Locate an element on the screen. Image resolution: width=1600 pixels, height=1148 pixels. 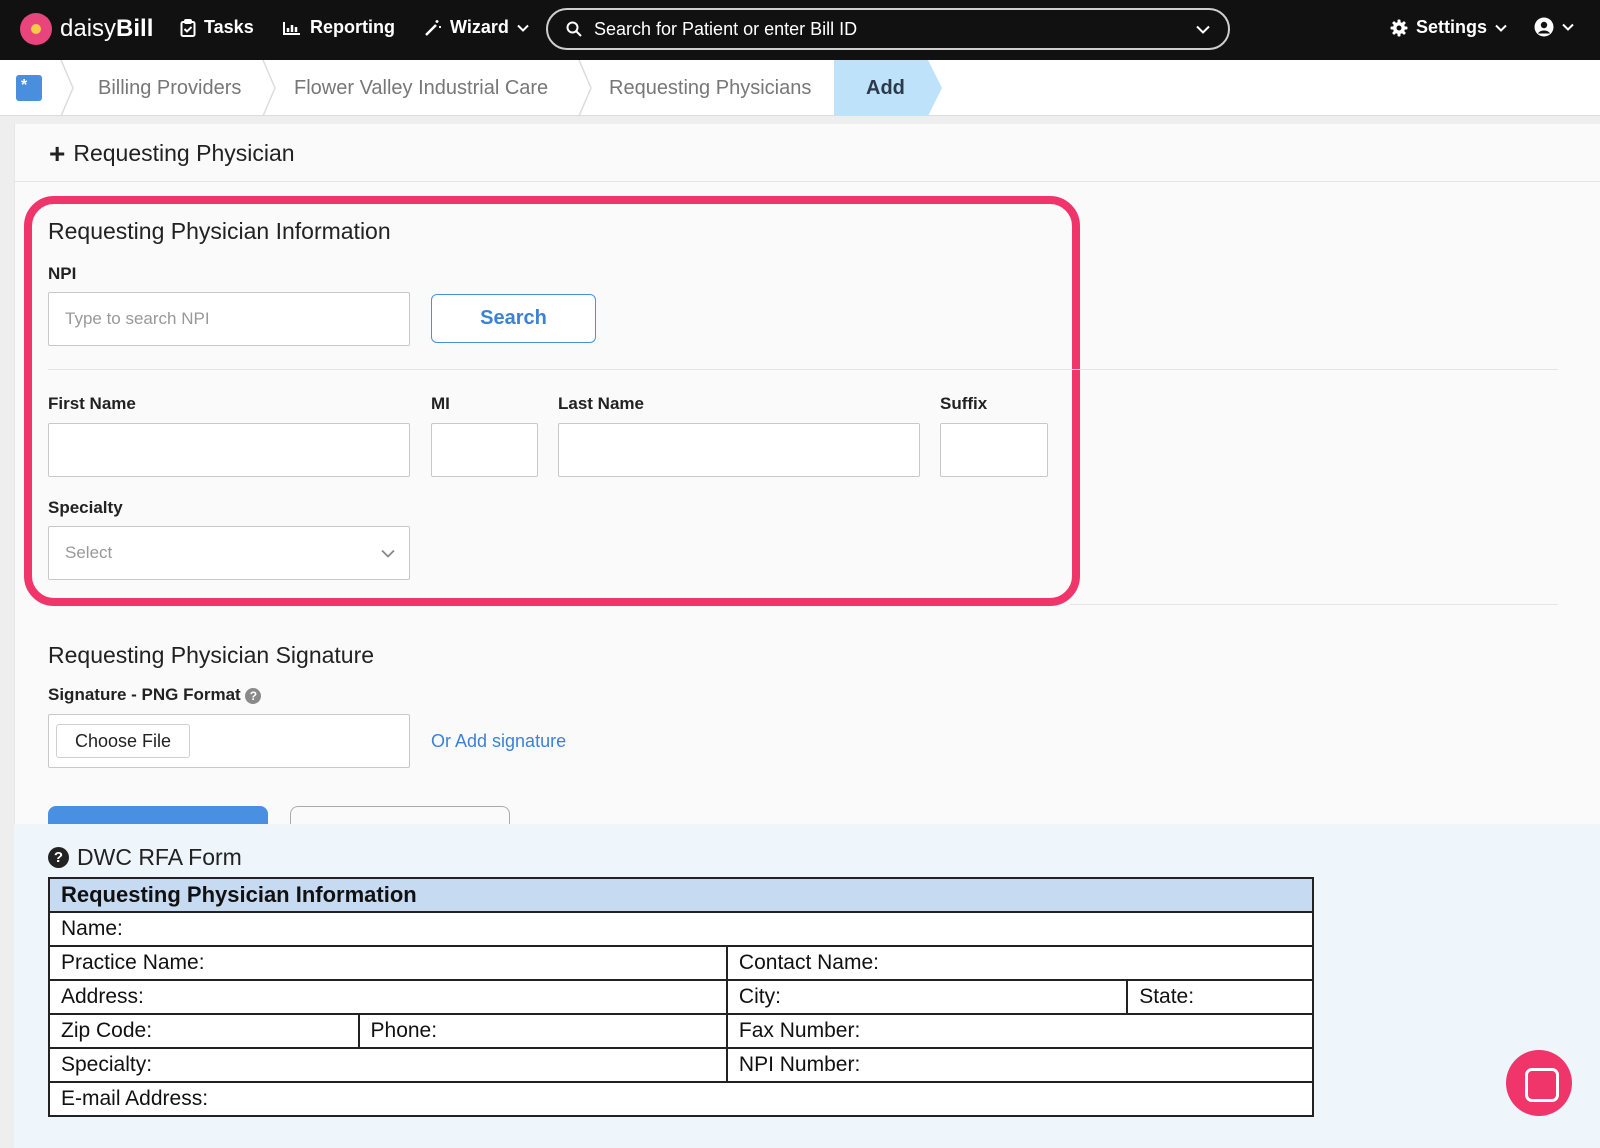
nav-tasks-label: Tasks is located at coordinates (229, 27).